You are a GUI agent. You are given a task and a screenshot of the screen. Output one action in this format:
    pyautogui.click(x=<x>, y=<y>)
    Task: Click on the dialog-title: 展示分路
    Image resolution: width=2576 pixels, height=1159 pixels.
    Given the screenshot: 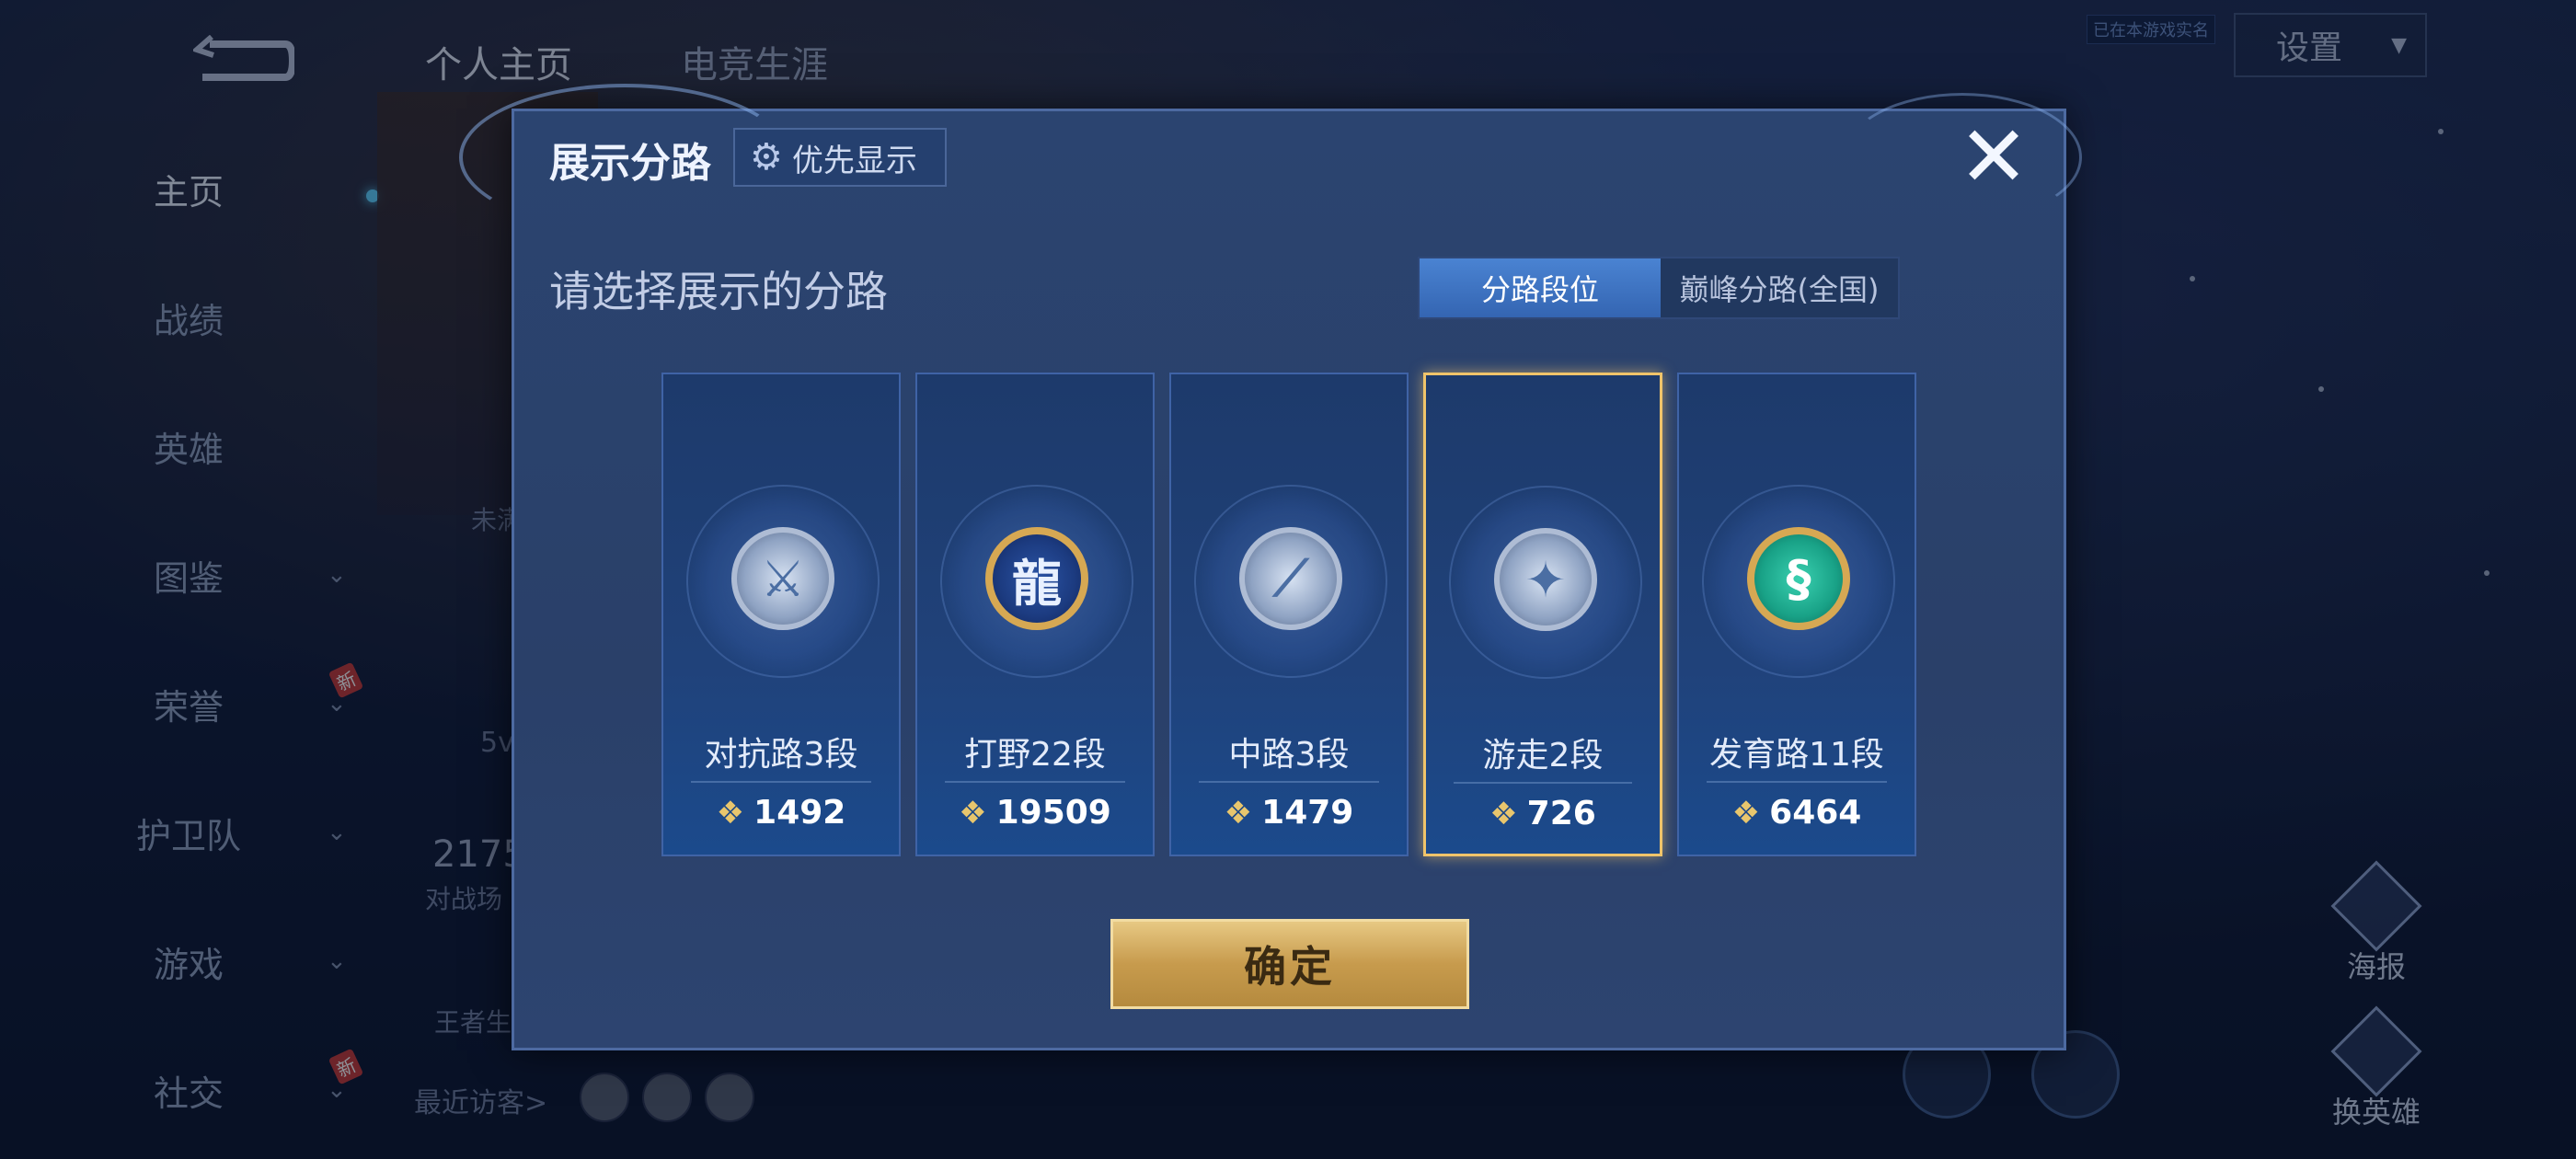 What is the action you would take?
    pyautogui.click(x=630, y=163)
    